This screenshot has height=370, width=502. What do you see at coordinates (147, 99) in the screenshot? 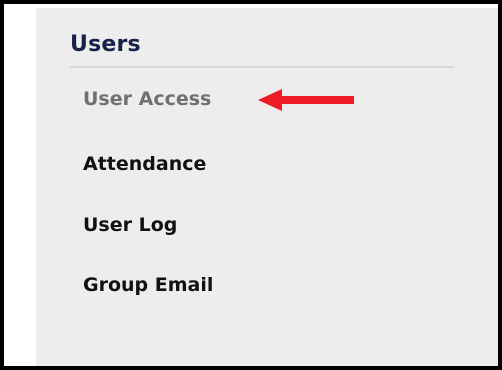
I see `sidebar-item-user-access: User Access` at bounding box center [147, 99].